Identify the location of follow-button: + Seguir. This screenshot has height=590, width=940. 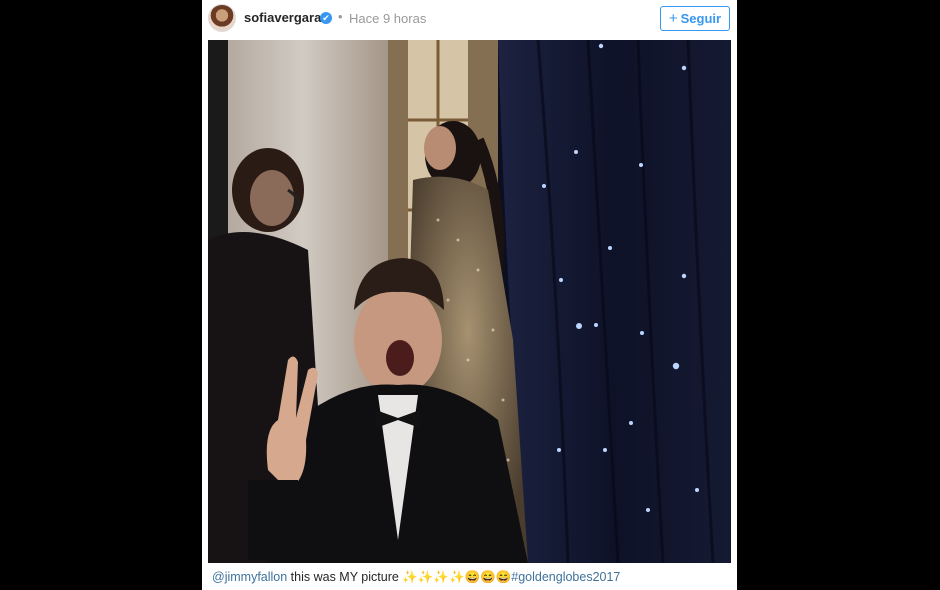
(695, 18).